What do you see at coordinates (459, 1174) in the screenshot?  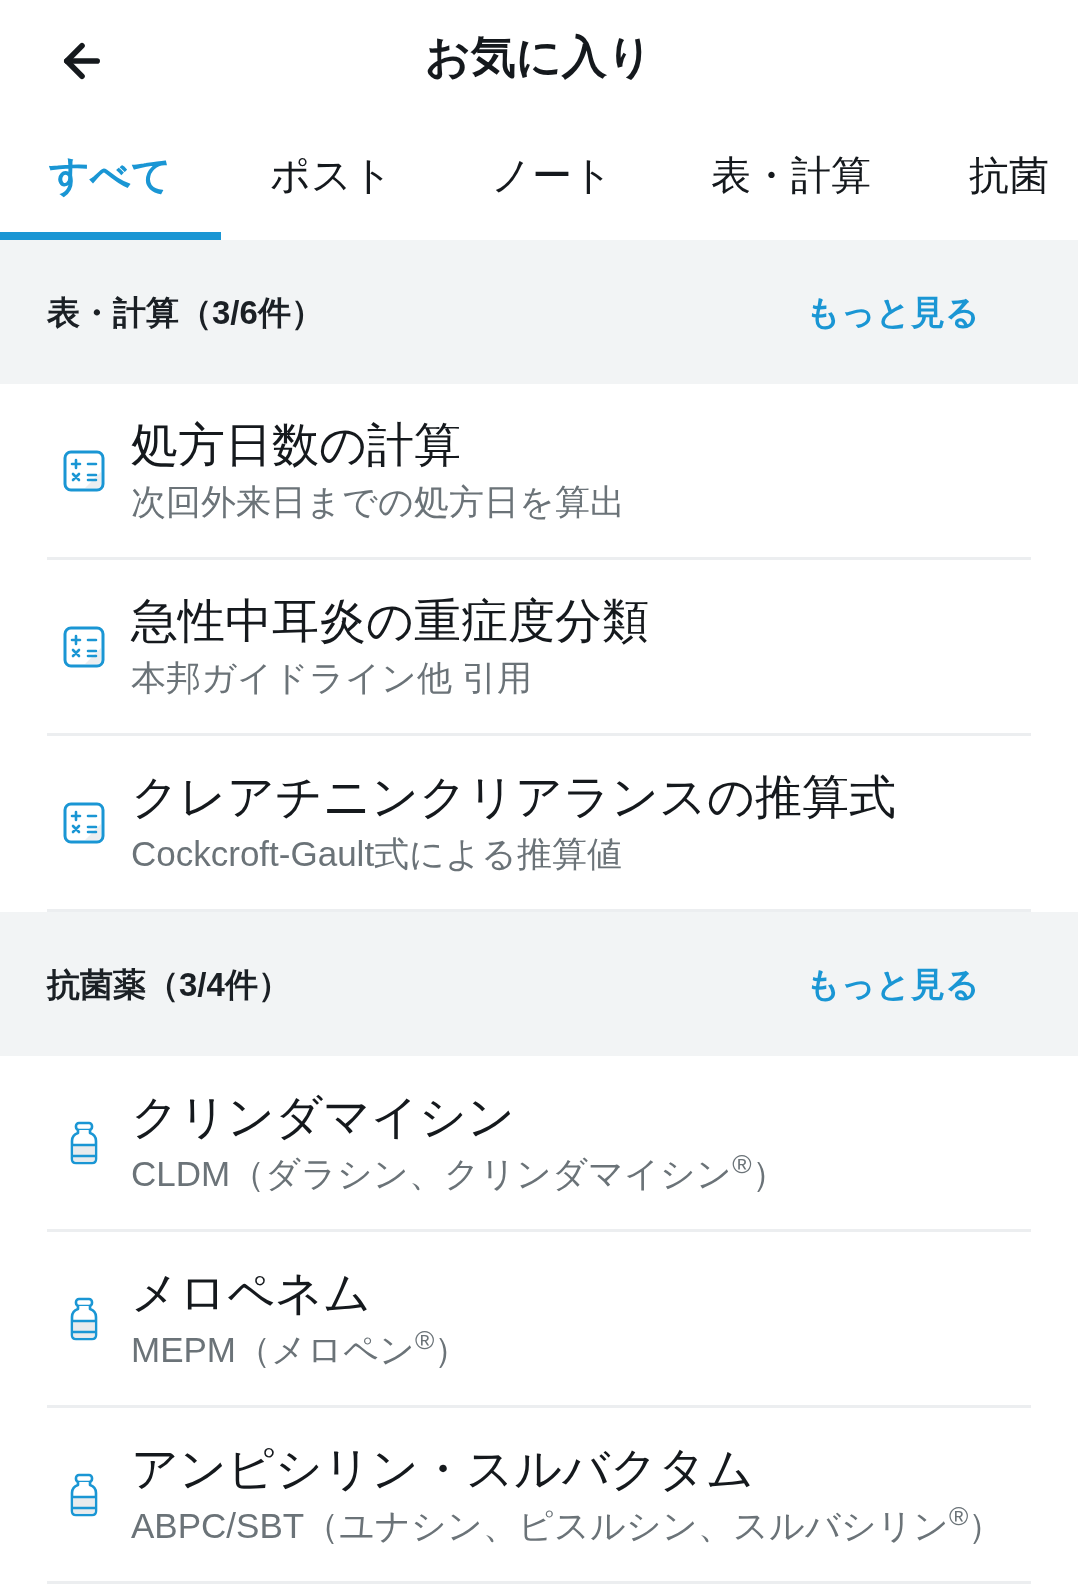 I see `item-subtitle: CLDM（ダラシン、クリンダマイシン$^{®}$）` at bounding box center [459, 1174].